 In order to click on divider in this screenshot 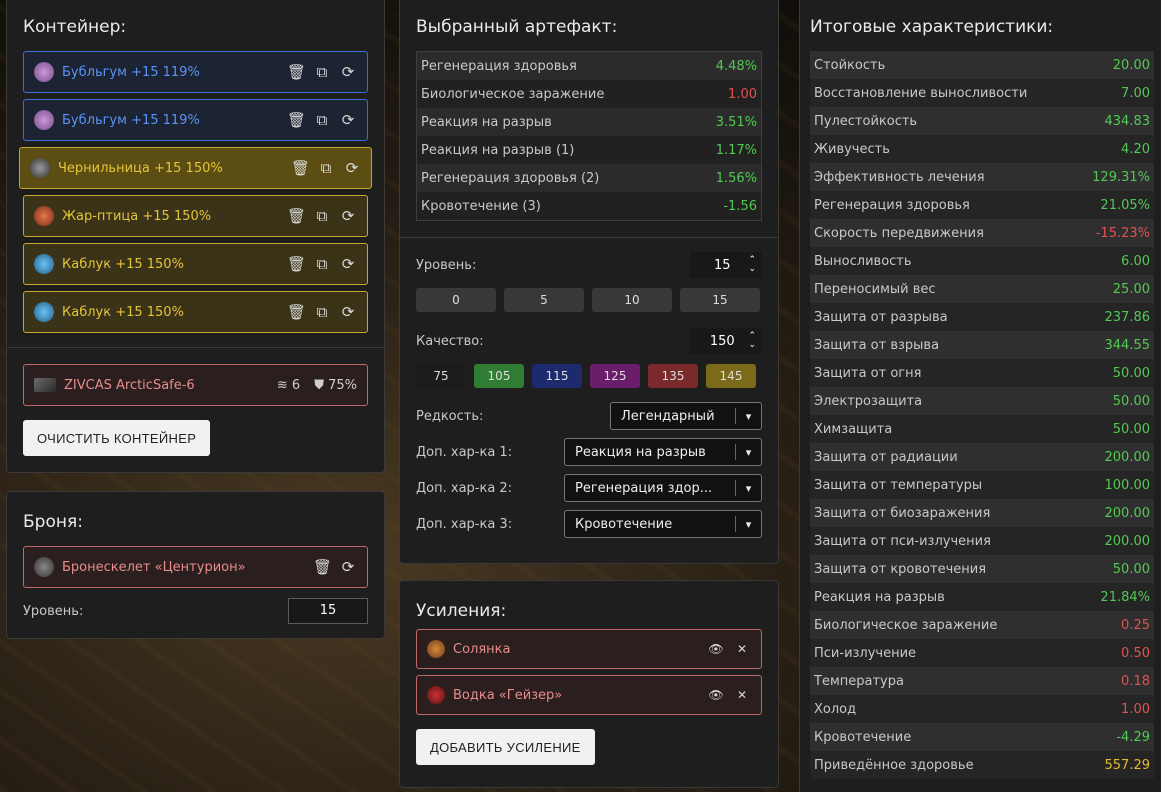, I will do `click(589, 237)`.